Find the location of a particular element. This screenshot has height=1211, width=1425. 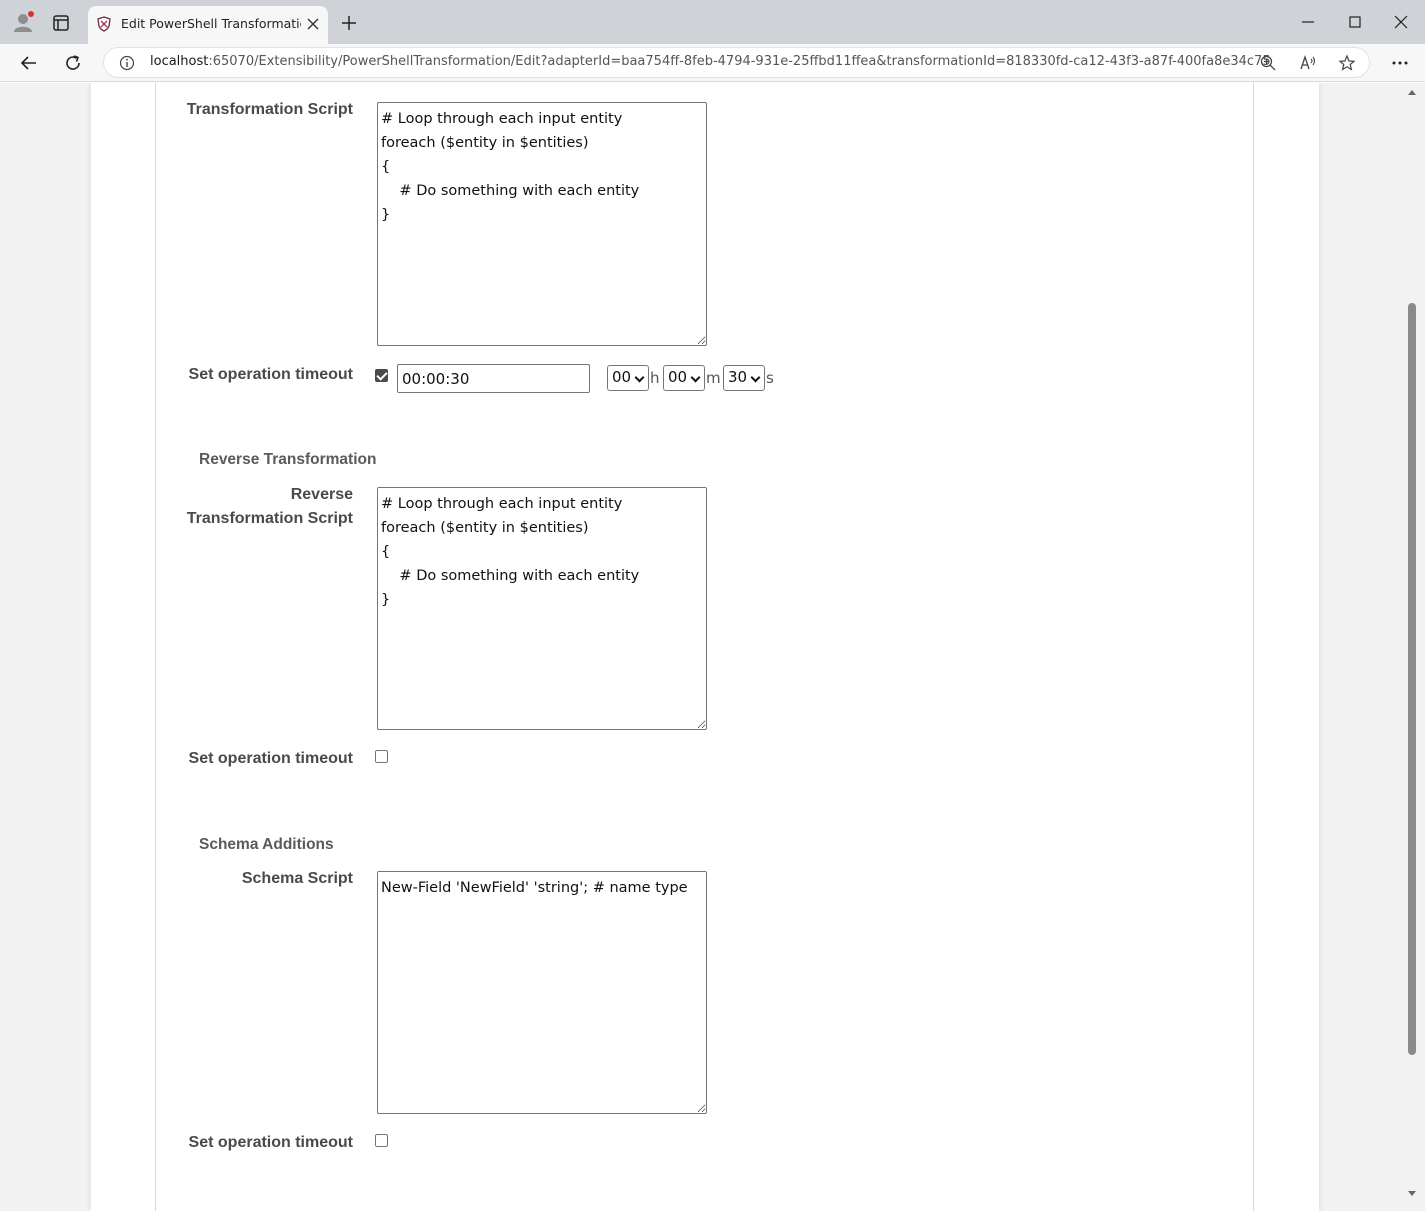

transformation-script-label: Transformation Script is located at coordinates (269, 109).